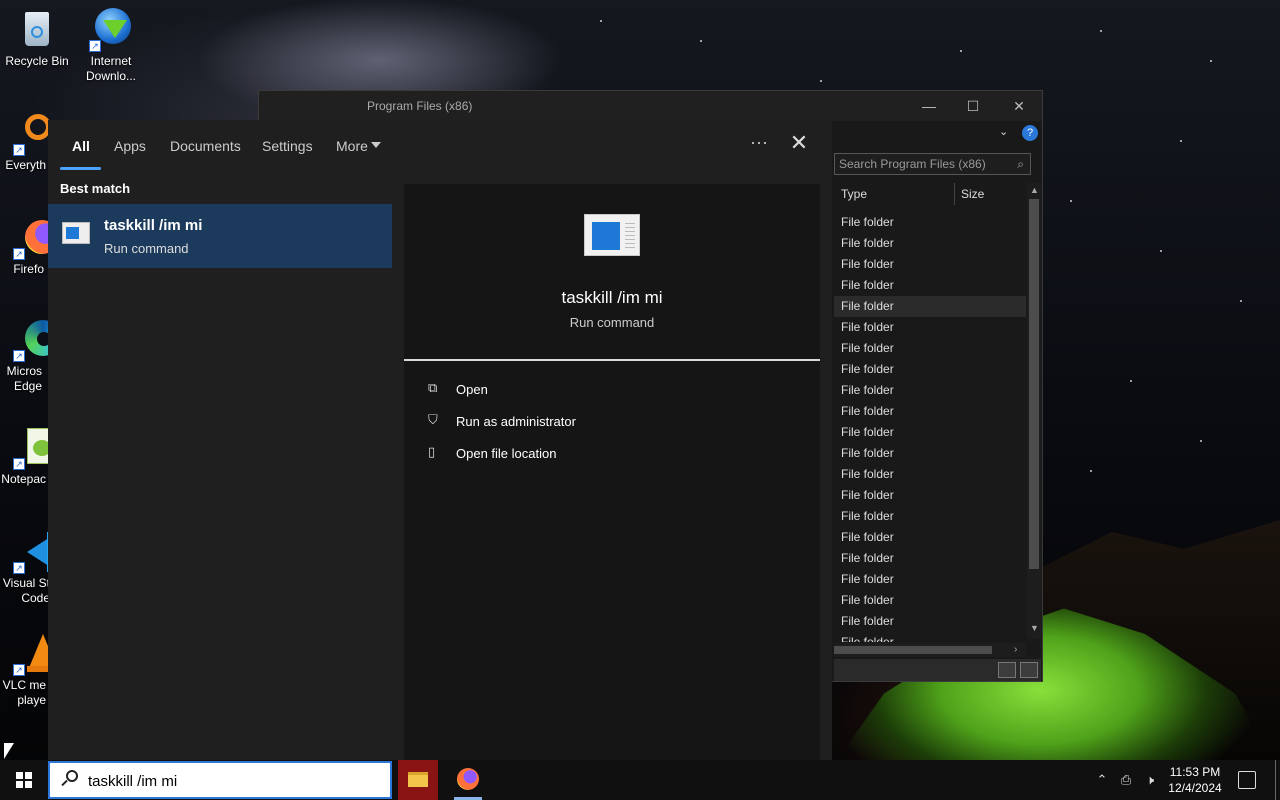  Describe the element at coordinates (432, 451) in the screenshot. I see `file-location-icon: ▯` at that location.